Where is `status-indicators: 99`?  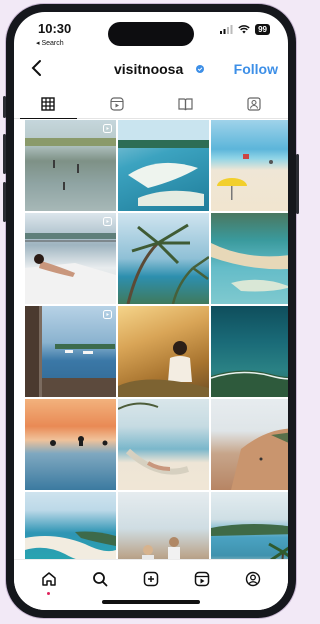 status-indicators: 99 is located at coordinates (245, 29).